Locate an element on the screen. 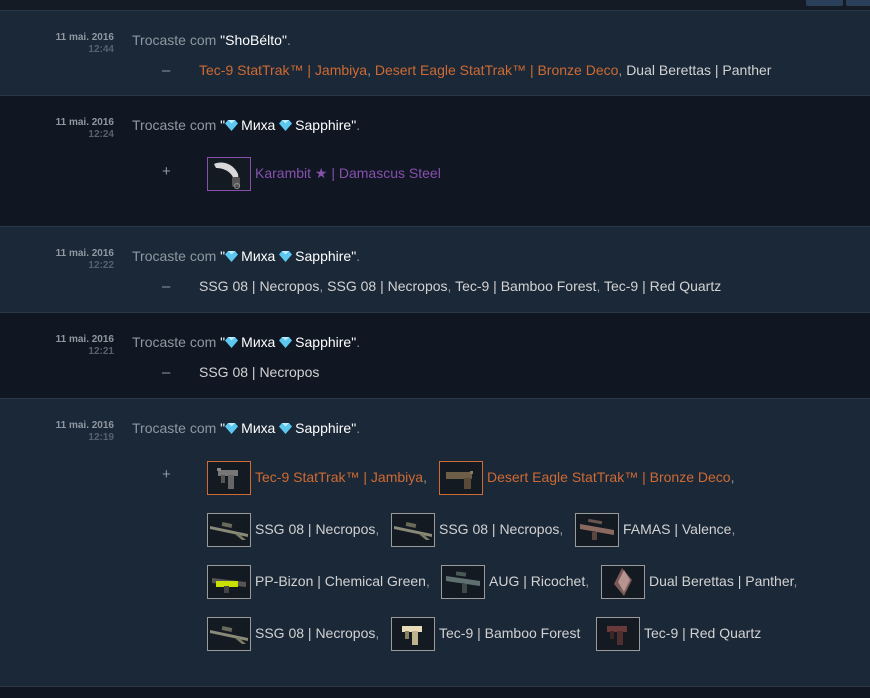 This screenshot has height=698, width=870. tec9-icon is located at coordinates (229, 478).